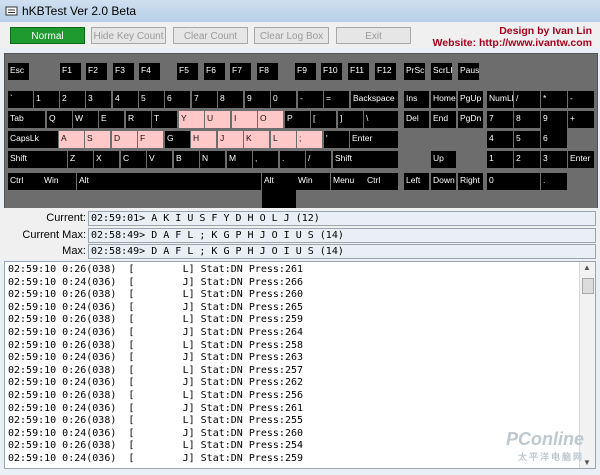 The height and width of the screenshot is (475, 600). Describe the element at coordinates (133, 159) in the screenshot. I see `key-c: C` at that location.